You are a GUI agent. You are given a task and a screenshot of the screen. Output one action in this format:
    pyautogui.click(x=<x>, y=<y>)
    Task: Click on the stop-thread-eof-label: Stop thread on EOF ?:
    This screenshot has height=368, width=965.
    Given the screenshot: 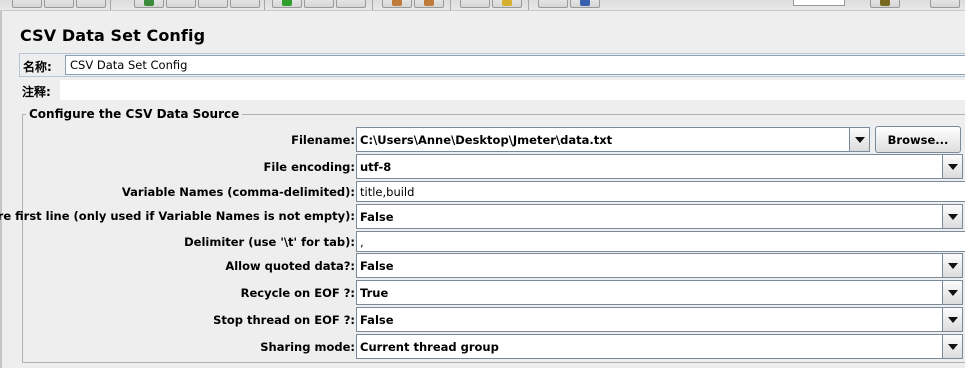 What is the action you would take?
    pyautogui.click(x=284, y=320)
    